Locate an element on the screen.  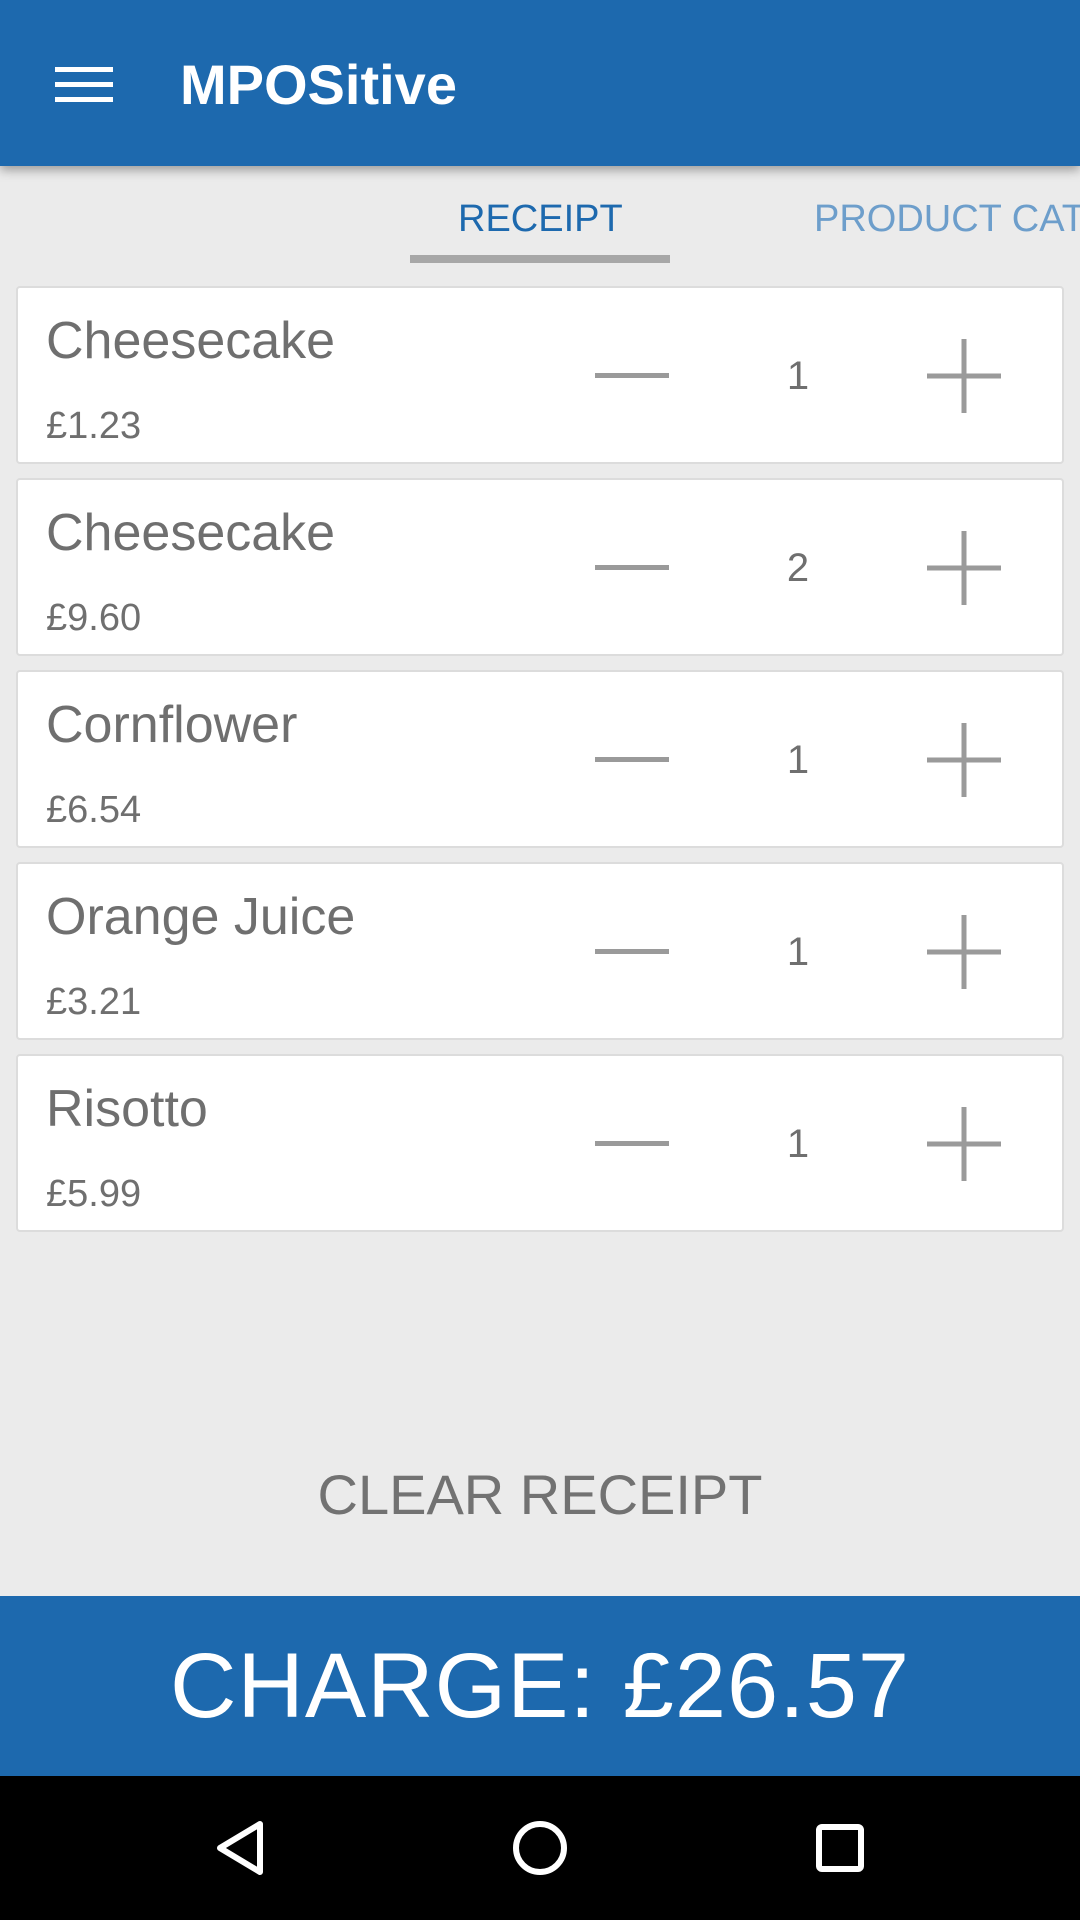
item-name: Risotto is located at coordinates (127, 1109).